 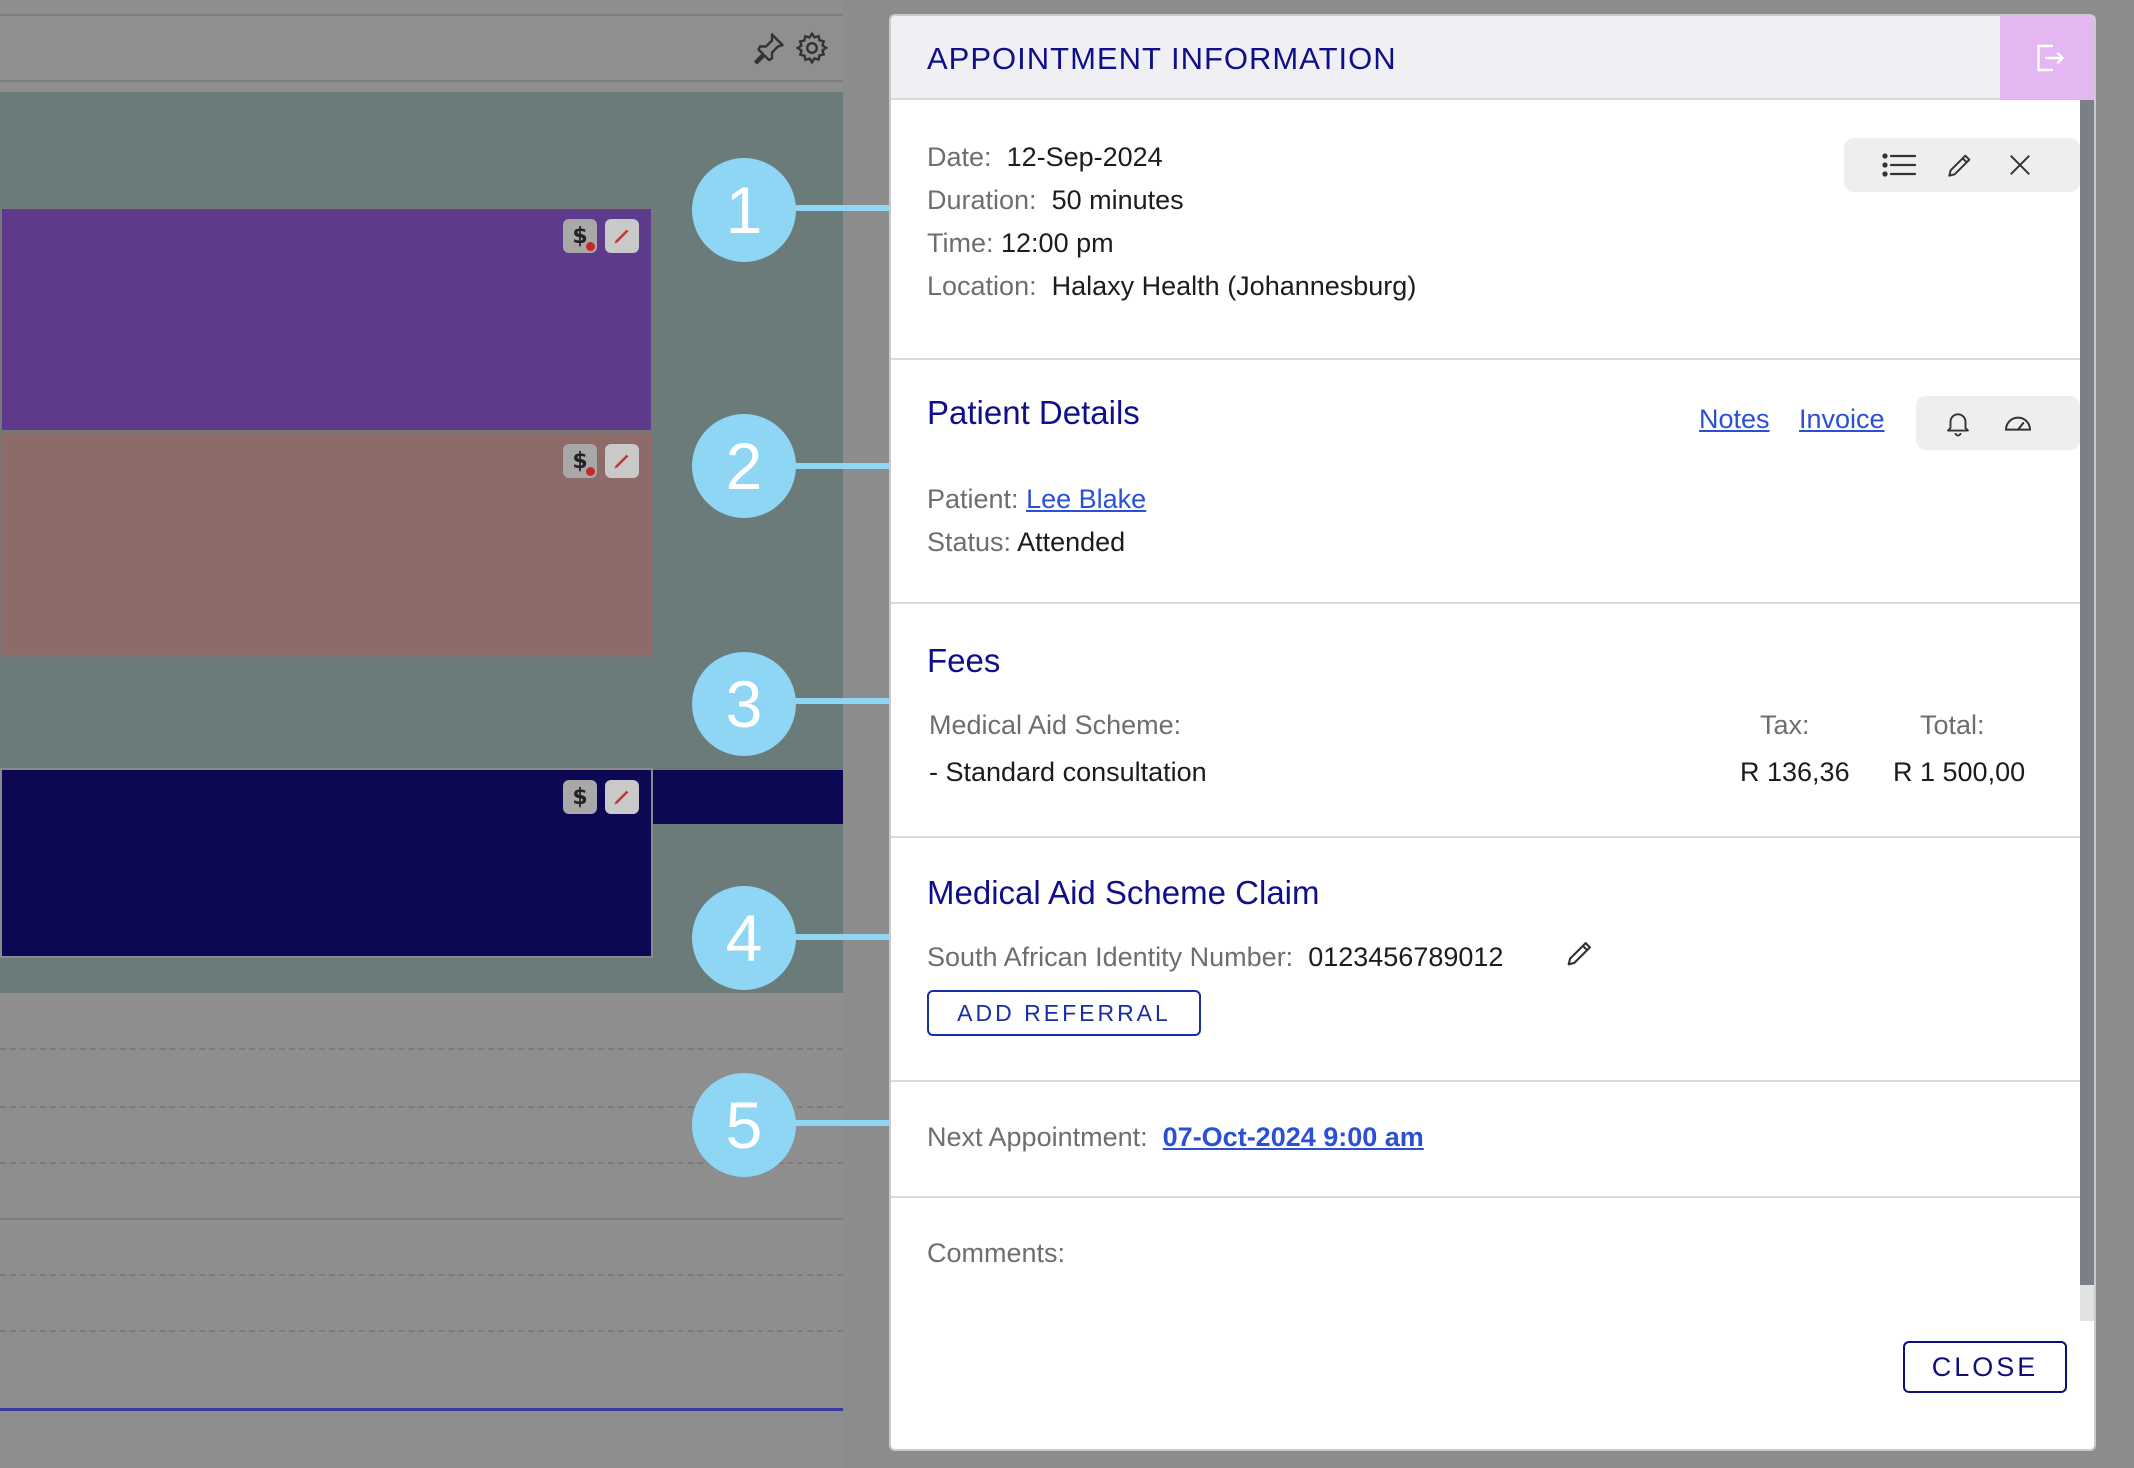 What do you see at coordinates (996, 1253) in the screenshot?
I see `comments-label: Comments:` at bounding box center [996, 1253].